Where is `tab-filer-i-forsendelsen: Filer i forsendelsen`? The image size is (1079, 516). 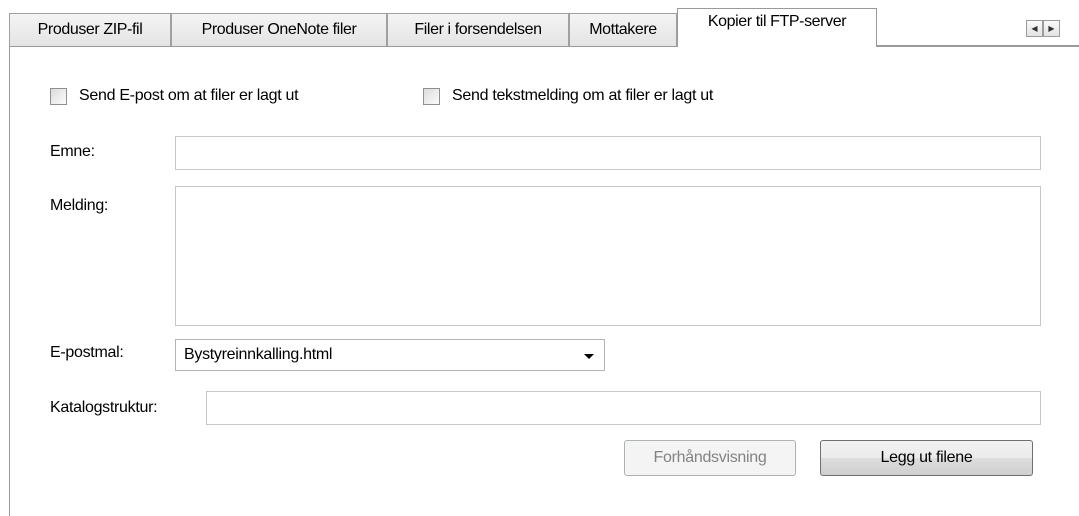 tab-filer-i-forsendelsen: Filer i forsendelsen is located at coordinates (478, 29).